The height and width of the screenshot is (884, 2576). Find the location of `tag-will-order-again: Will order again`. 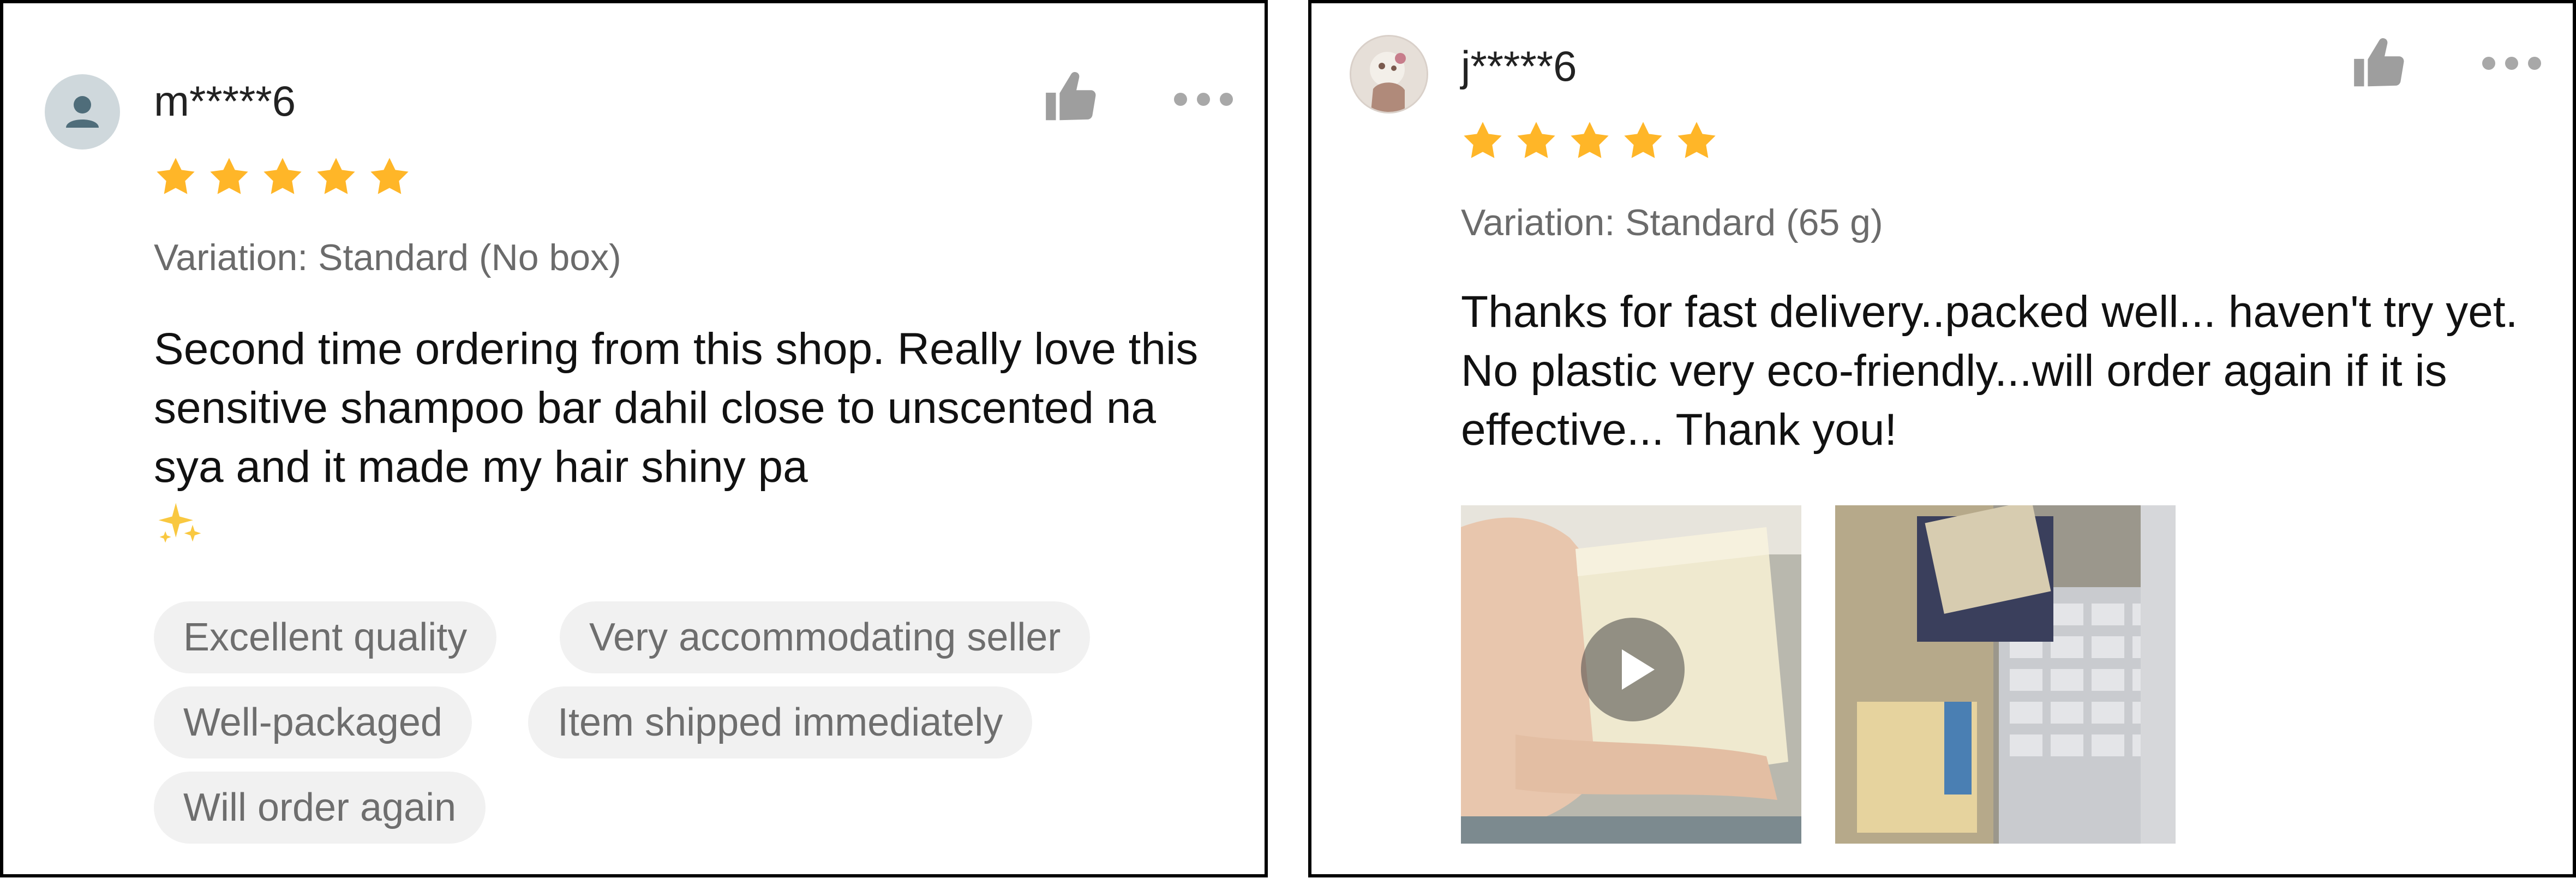

tag-will-order-again: Will order again is located at coordinates (320, 808).